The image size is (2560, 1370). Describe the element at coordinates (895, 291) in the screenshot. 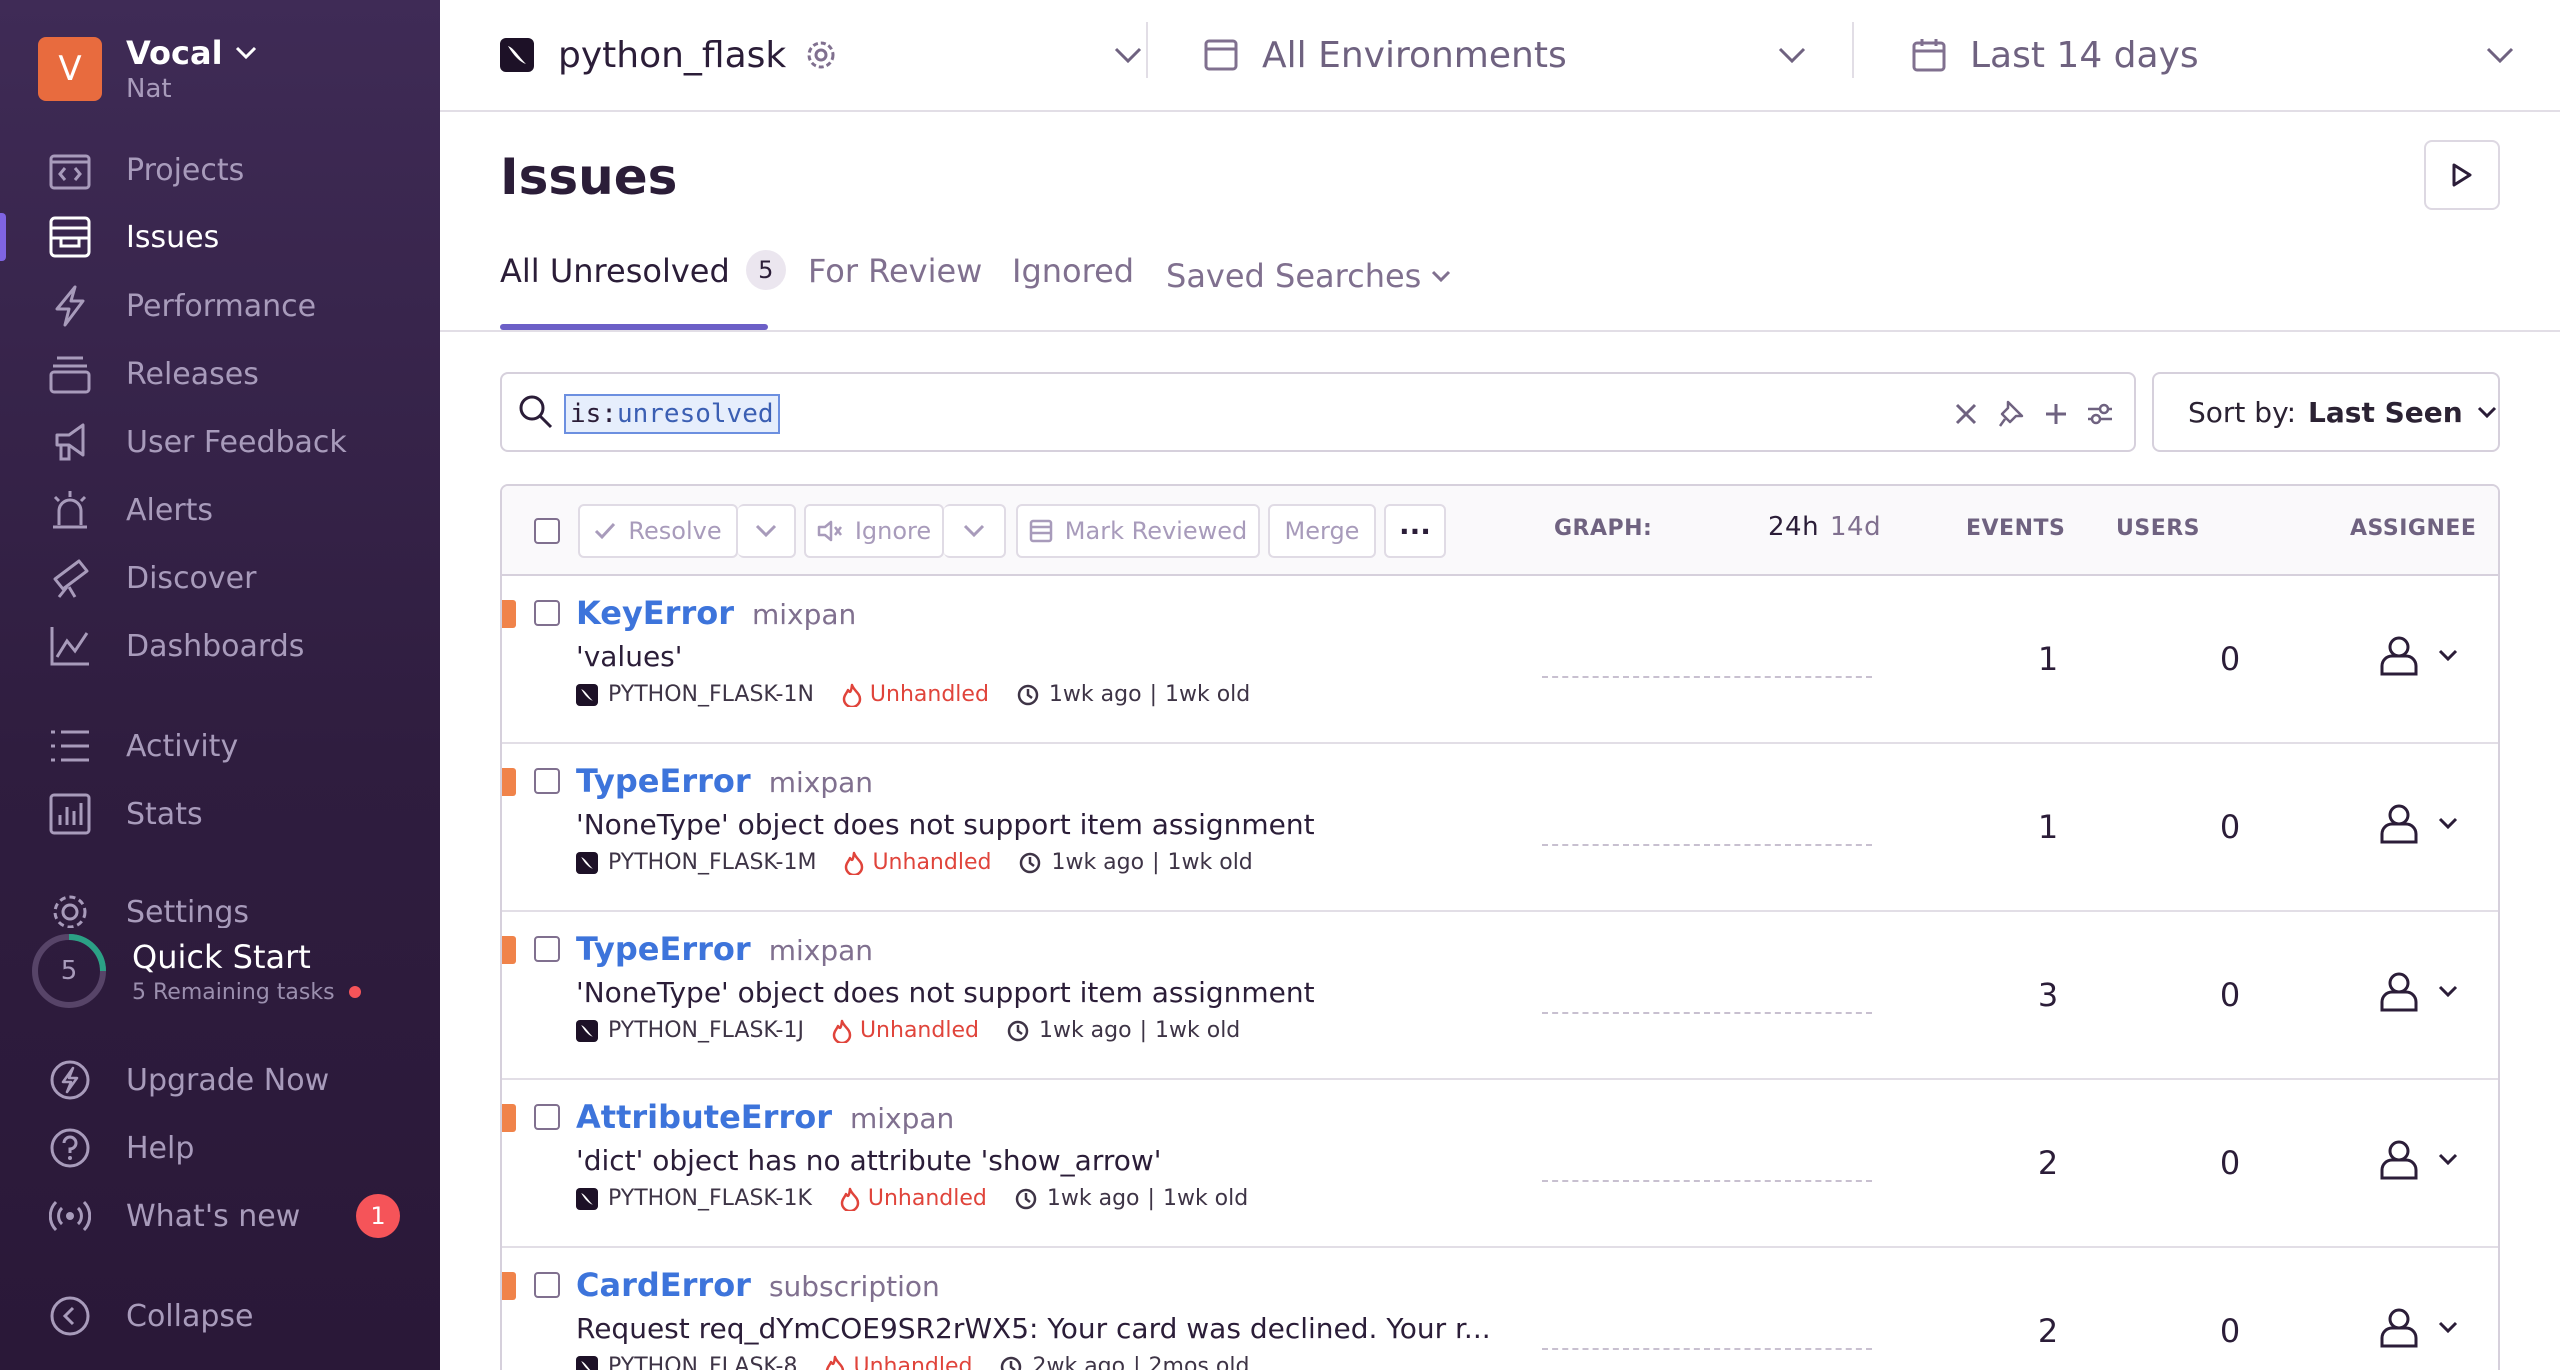

I see `tab-for-review: For Review` at that location.